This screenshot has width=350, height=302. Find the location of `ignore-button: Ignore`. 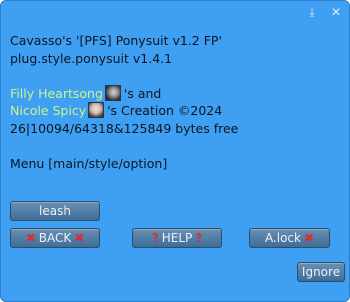

ignore-button: Ignore is located at coordinates (321, 272).